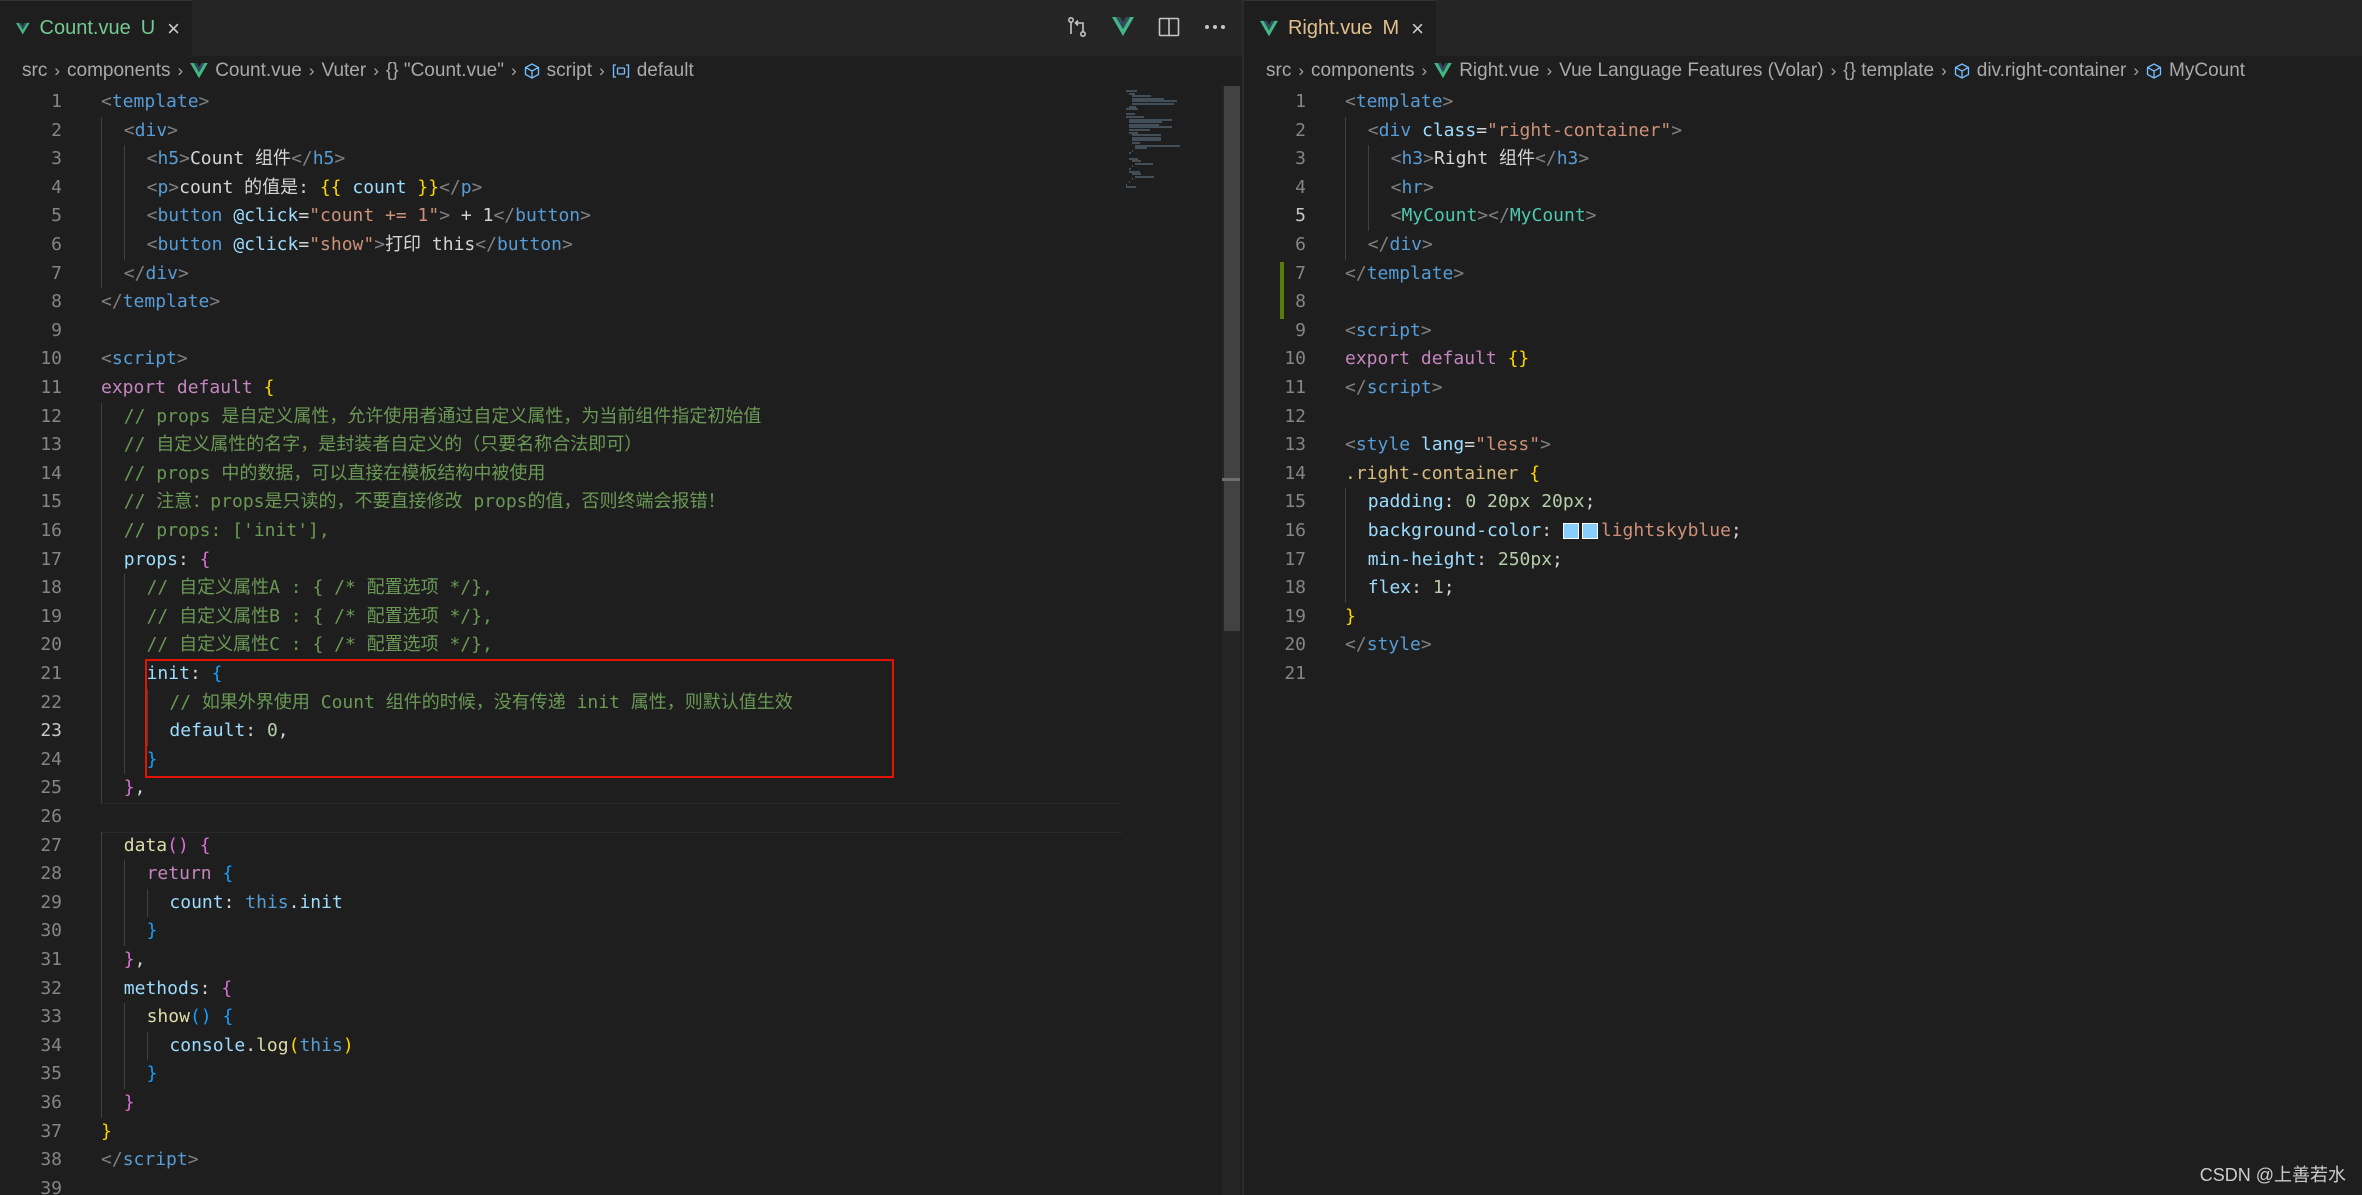 The width and height of the screenshot is (2362, 1195). I want to click on code-line: 33 show() {, so click(621, 1017).